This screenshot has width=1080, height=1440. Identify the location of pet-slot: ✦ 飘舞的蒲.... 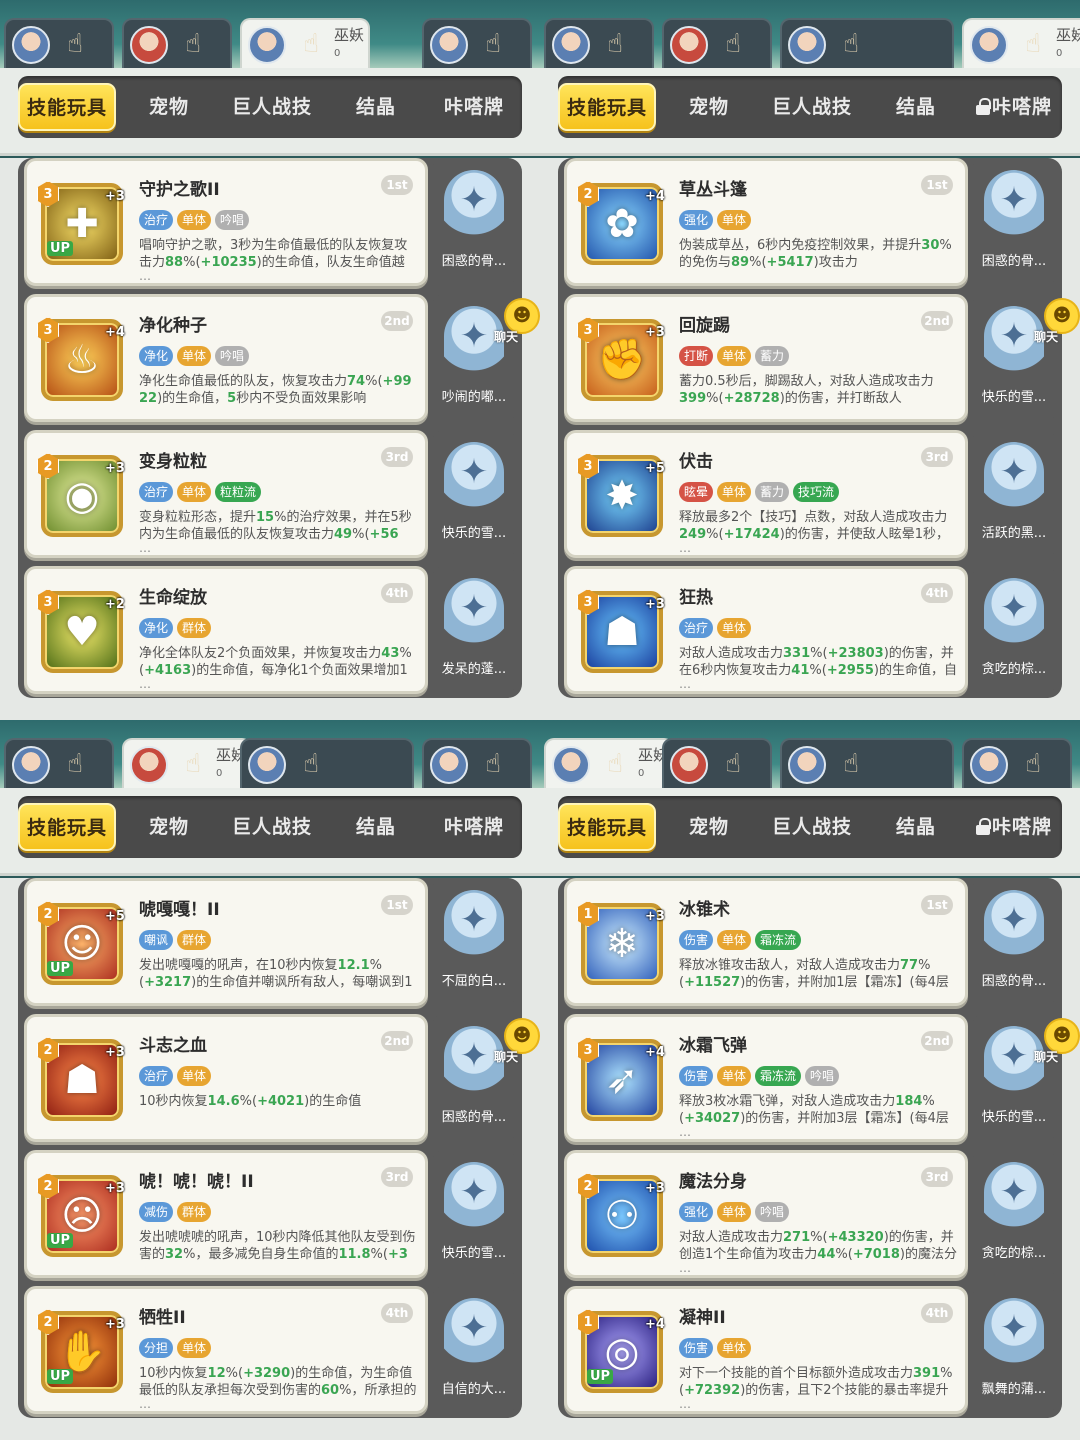
(1014, 1350).